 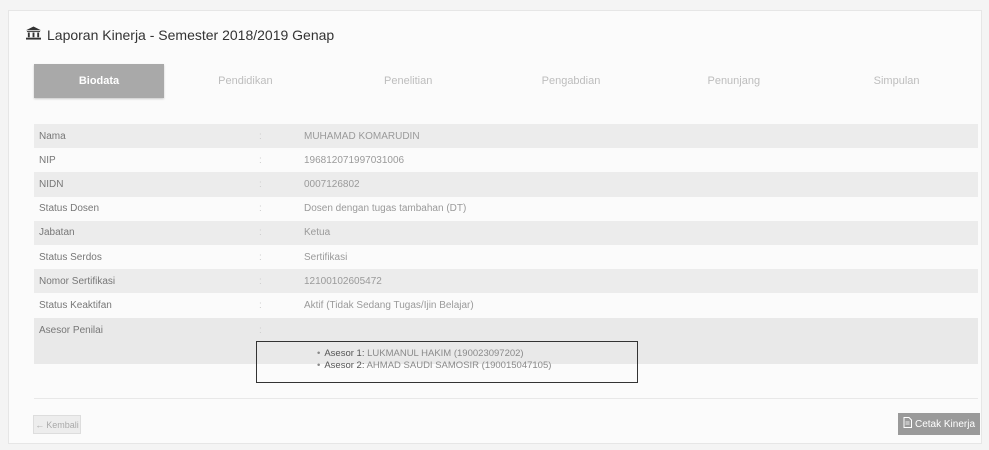 I want to click on row-label: Asesor Penilai, so click(x=71, y=330).